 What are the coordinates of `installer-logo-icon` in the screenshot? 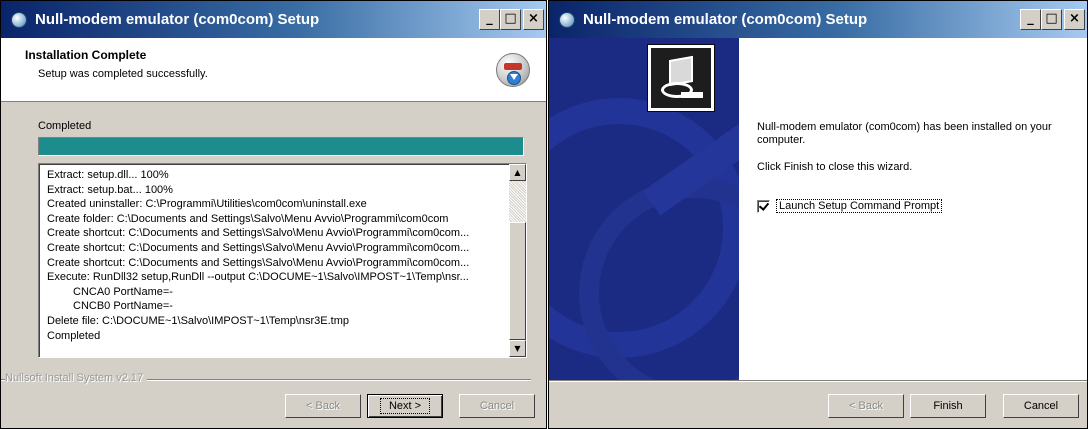 It's located at (513, 70).